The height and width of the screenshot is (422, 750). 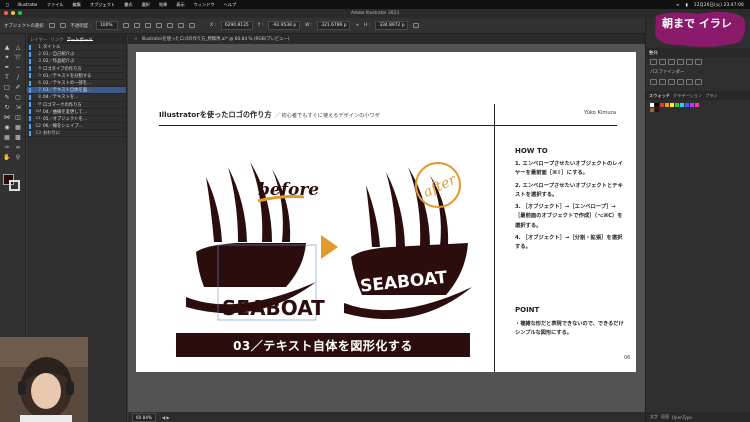 I want to click on distribute-icon, so click(x=191, y=25).